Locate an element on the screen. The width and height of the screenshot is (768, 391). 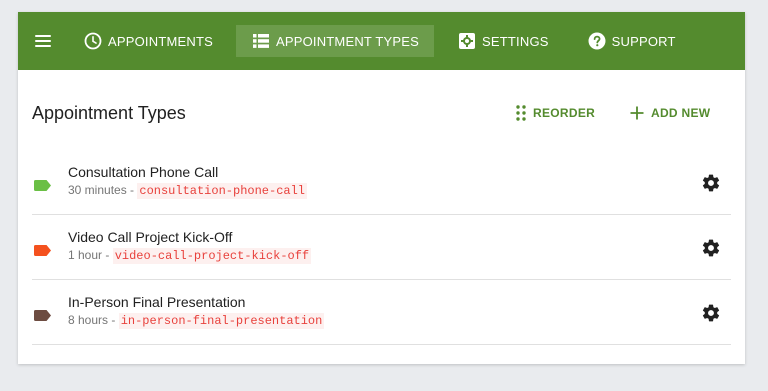
appointment-type-meta: 30 minutes - consultation-phone-call is located at coordinates (188, 191).